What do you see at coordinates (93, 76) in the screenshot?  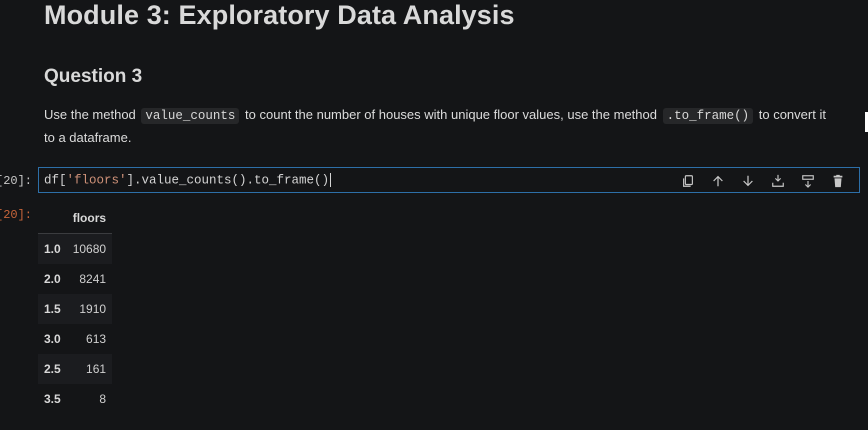 I see `markdown-subtitle: Question 3` at bounding box center [93, 76].